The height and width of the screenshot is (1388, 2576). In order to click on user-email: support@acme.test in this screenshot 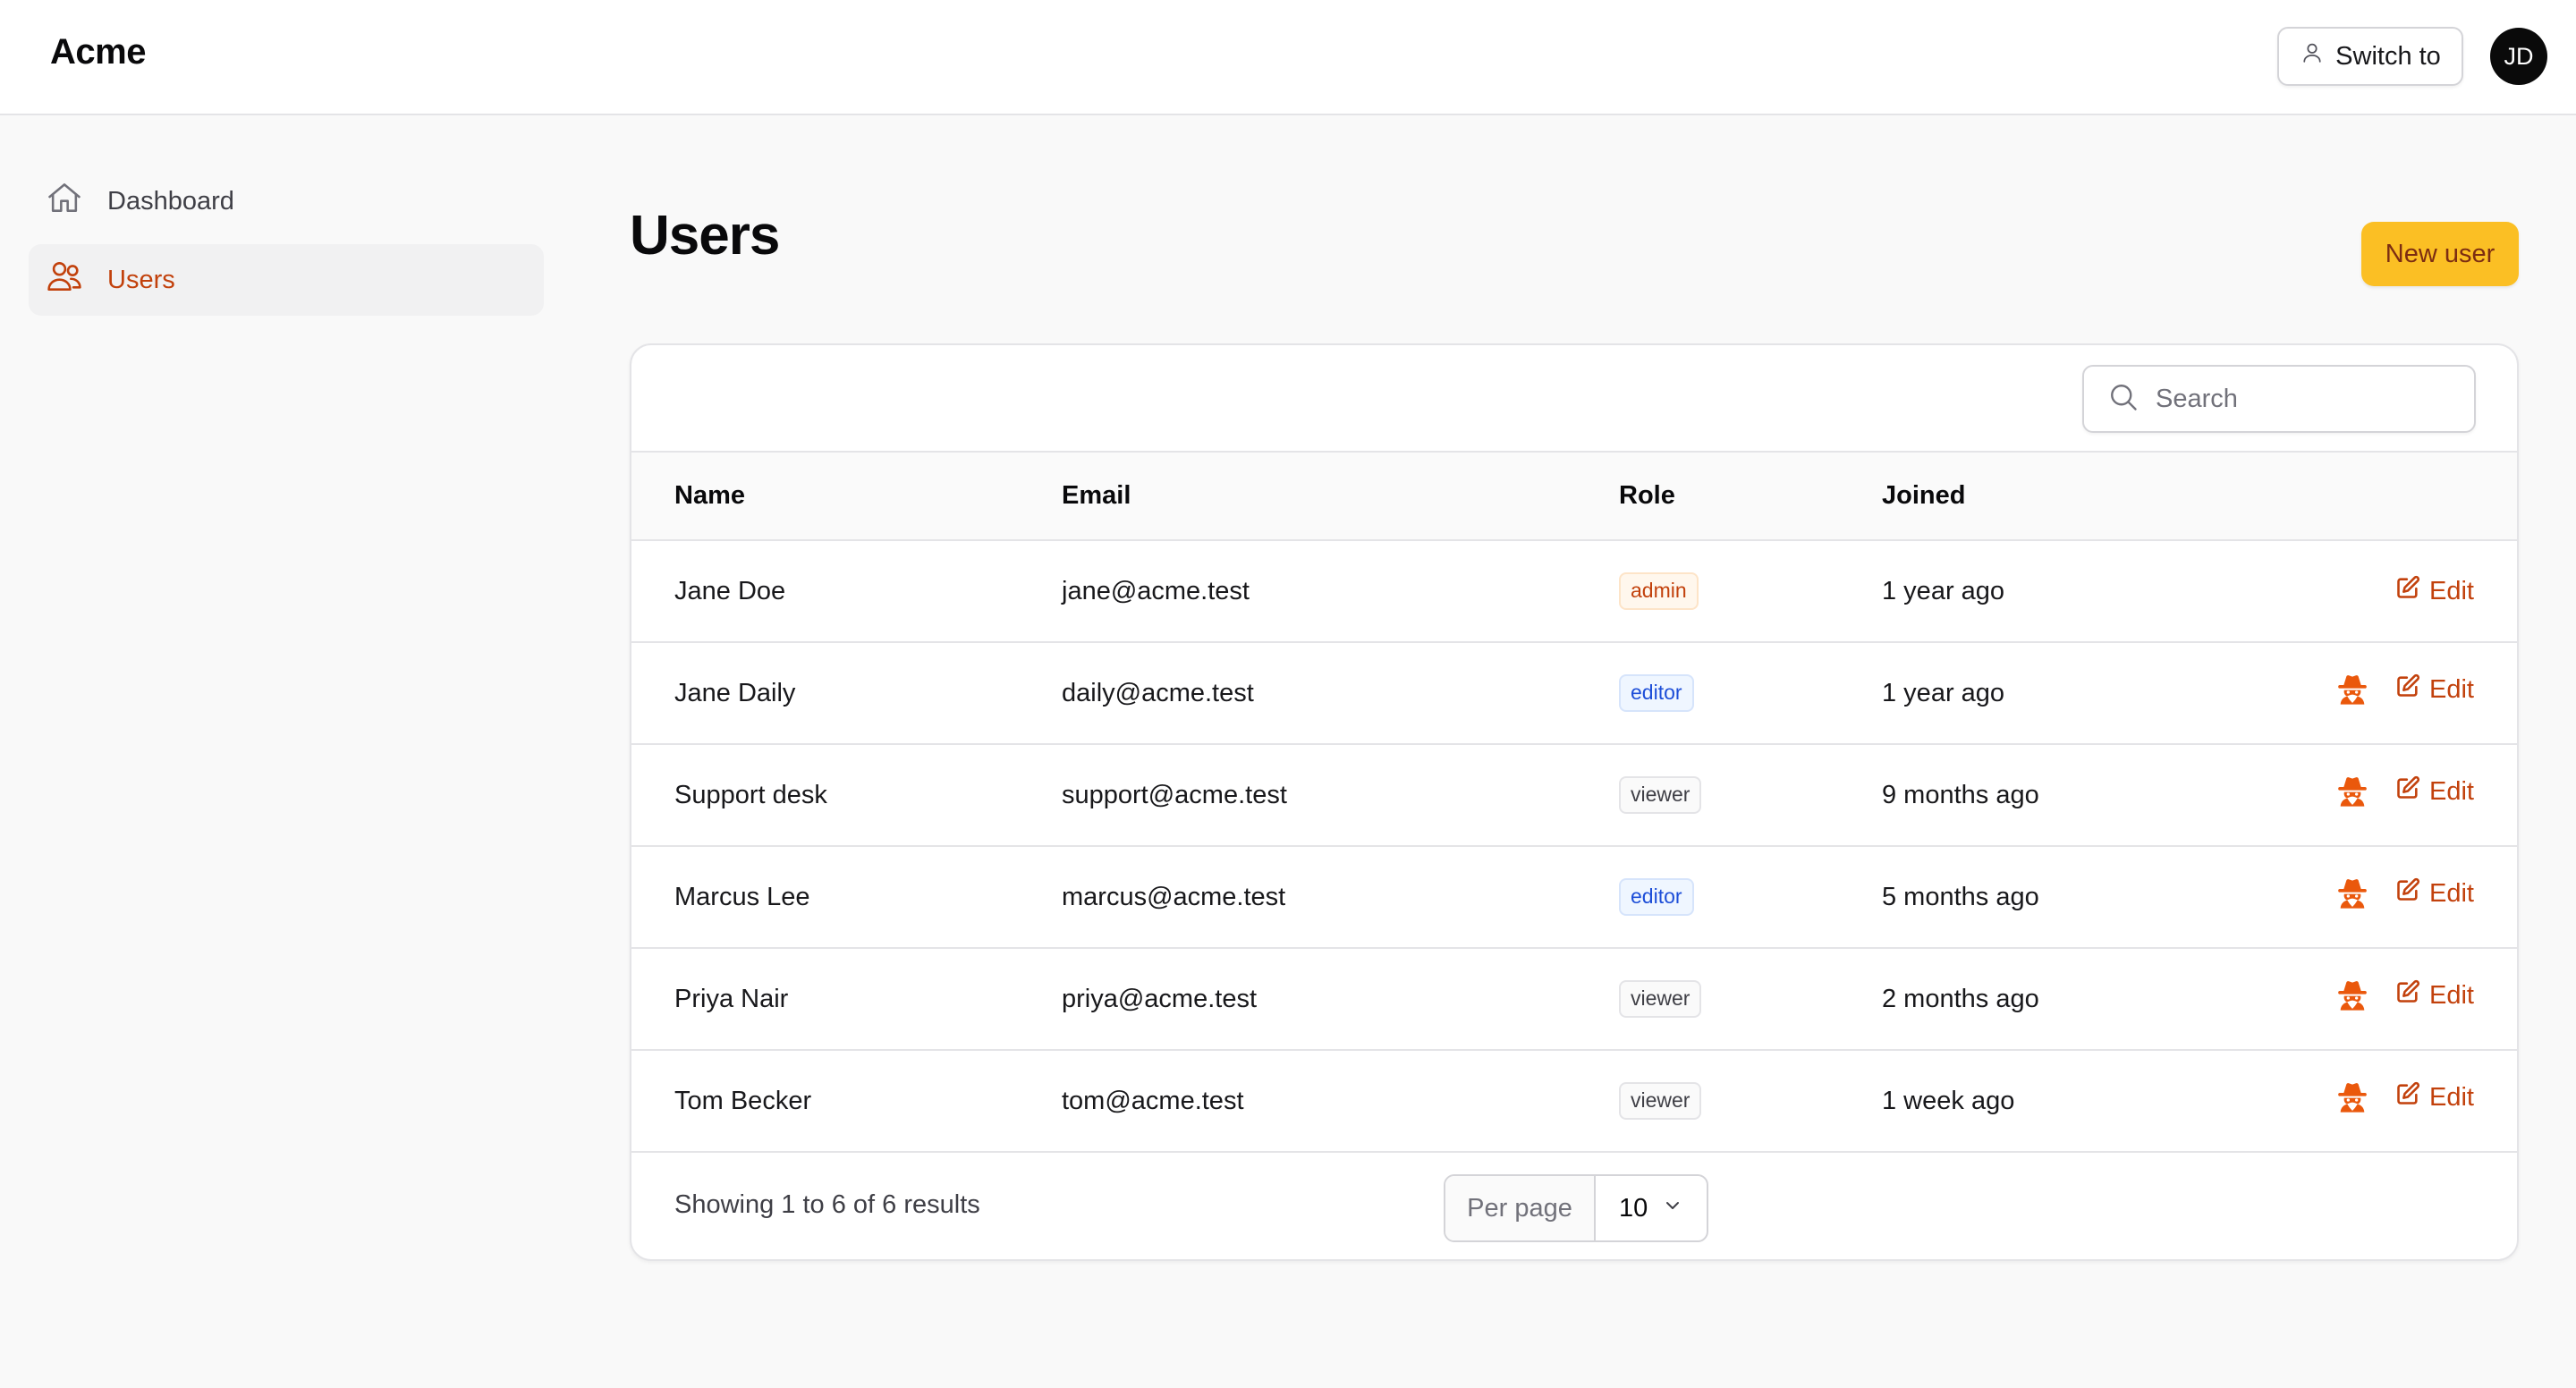, I will do `click(1340, 796)`.